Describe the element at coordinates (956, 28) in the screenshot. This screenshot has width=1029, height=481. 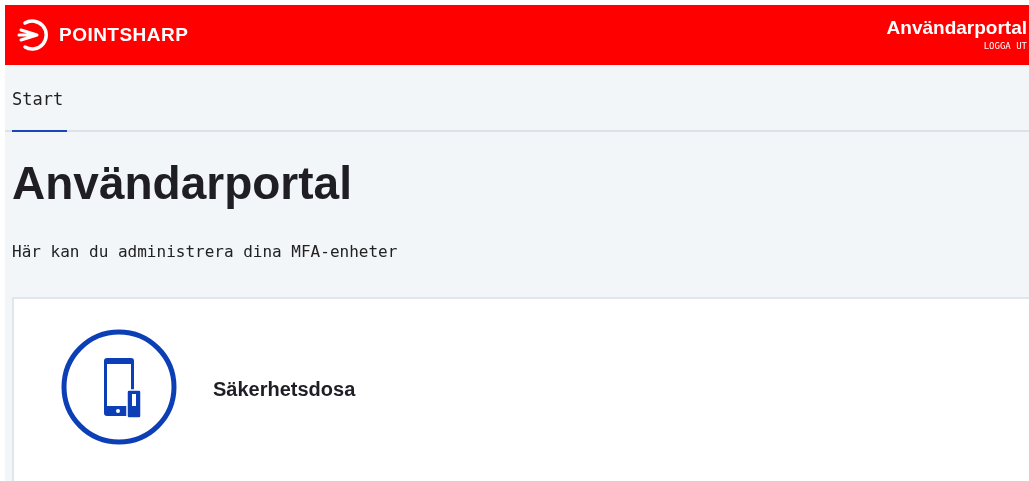
I see `portal-title: Användarportal` at that location.